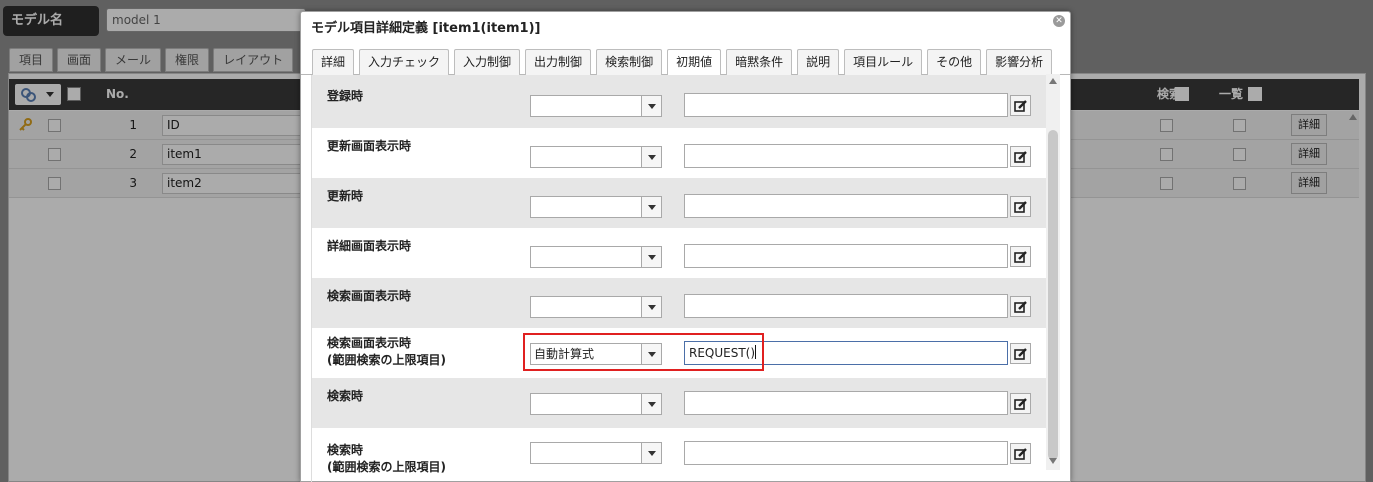 This screenshot has width=1373, height=482. What do you see at coordinates (487, 62) in the screenshot?
I see `tab-input-control: 入力制御` at bounding box center [487, 62].